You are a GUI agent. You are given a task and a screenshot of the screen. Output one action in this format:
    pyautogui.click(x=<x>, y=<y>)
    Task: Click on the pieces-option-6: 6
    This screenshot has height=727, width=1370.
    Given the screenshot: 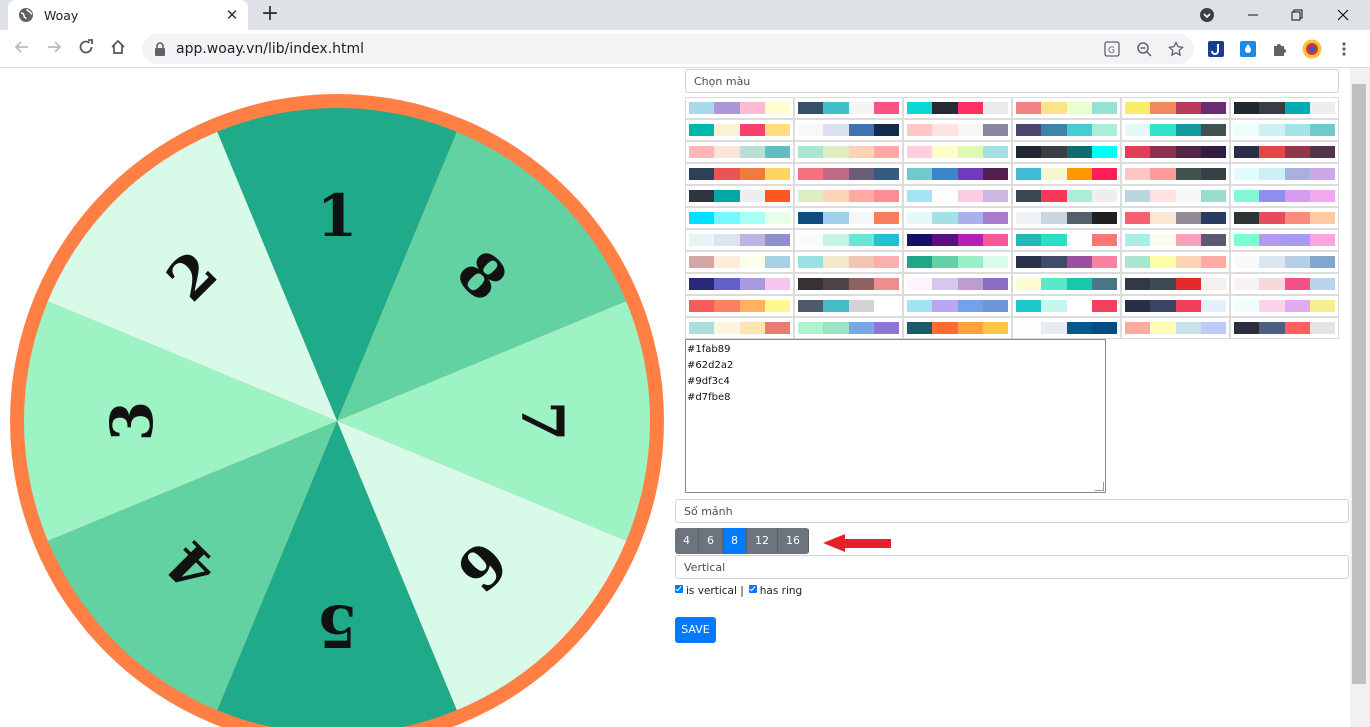 What is the action you would take?
    pyautogui.click(x=711, y=541)
    